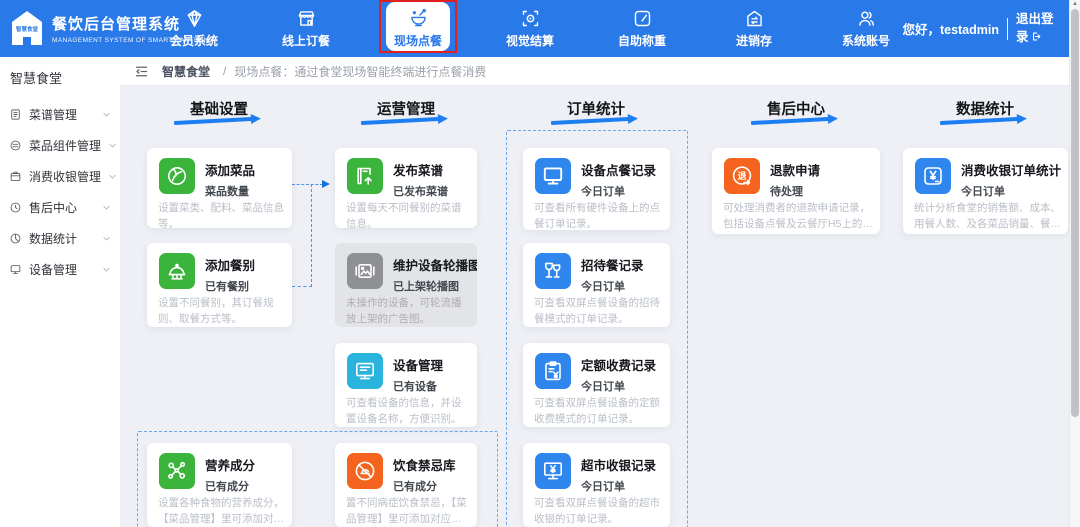 This screenshot has width=1080, height=527. Describe the element at coordinates (60, 114) in the screenshot. I see `sidebar-item-recipe-management: 菜谱管理` at that location.